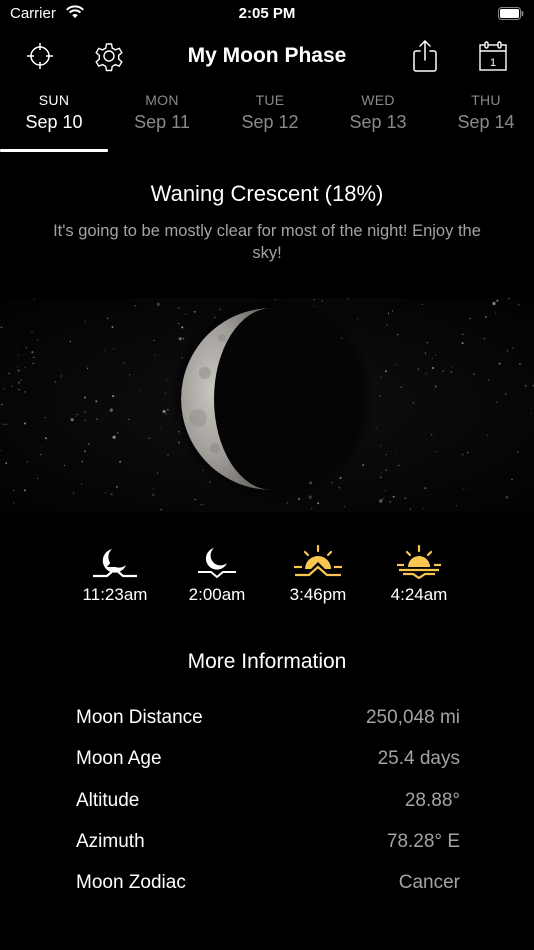 This screenshot has height=950, width=534. What do you see at coordinates (423, 841) in the screenshot?
I see `info-value: 78.28° E` at bounding box center [423, 841].